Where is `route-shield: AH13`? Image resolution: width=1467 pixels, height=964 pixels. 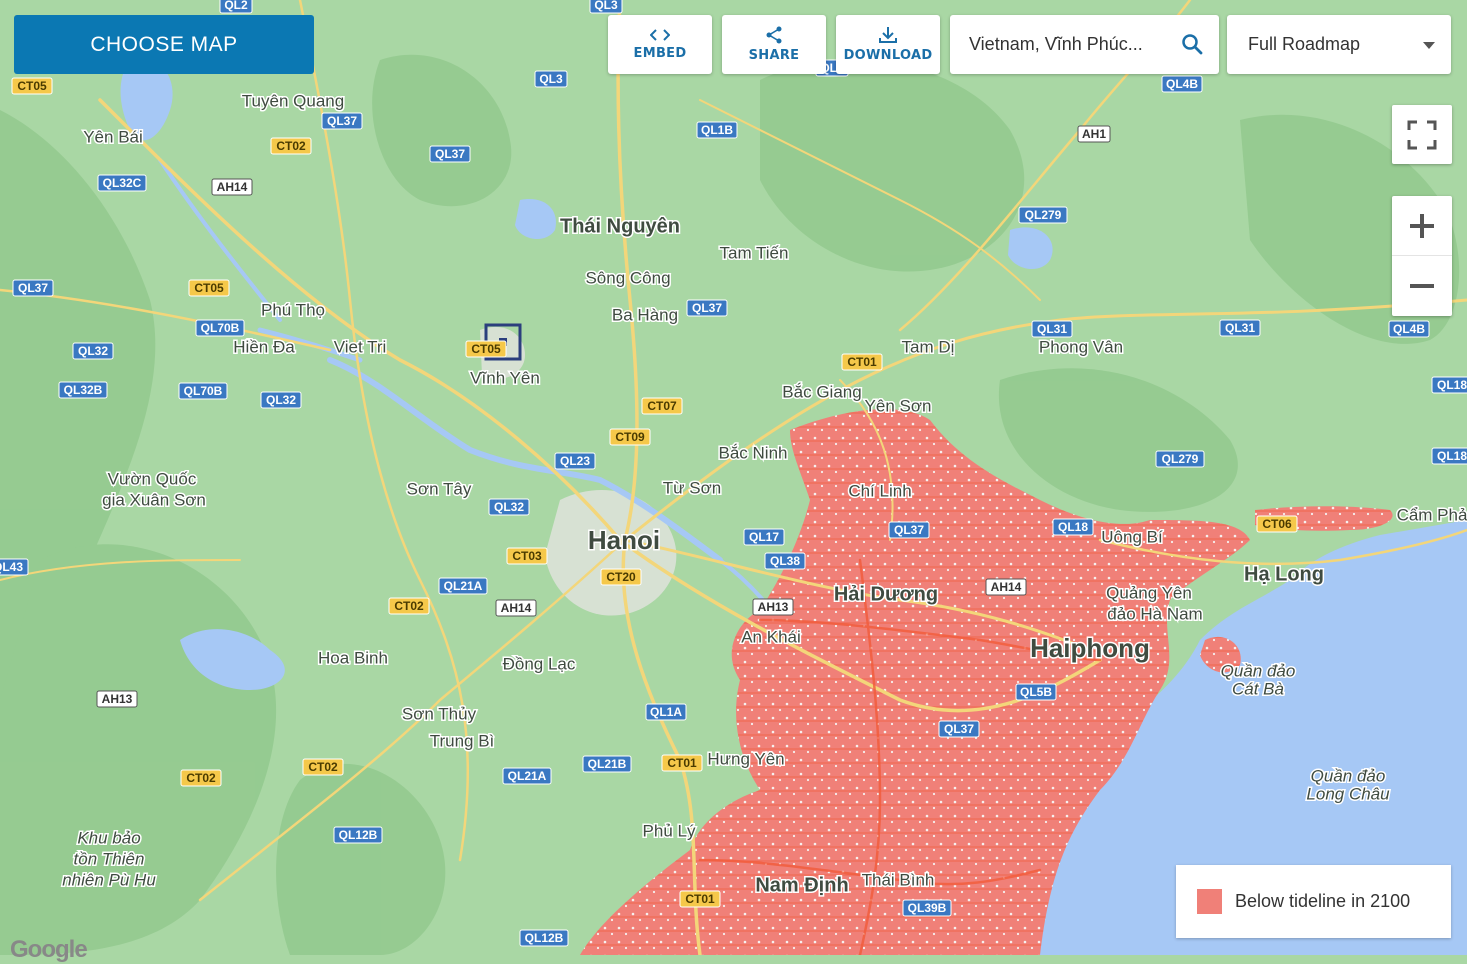 route-shield: AH13 is located at coordinates (117, 699).